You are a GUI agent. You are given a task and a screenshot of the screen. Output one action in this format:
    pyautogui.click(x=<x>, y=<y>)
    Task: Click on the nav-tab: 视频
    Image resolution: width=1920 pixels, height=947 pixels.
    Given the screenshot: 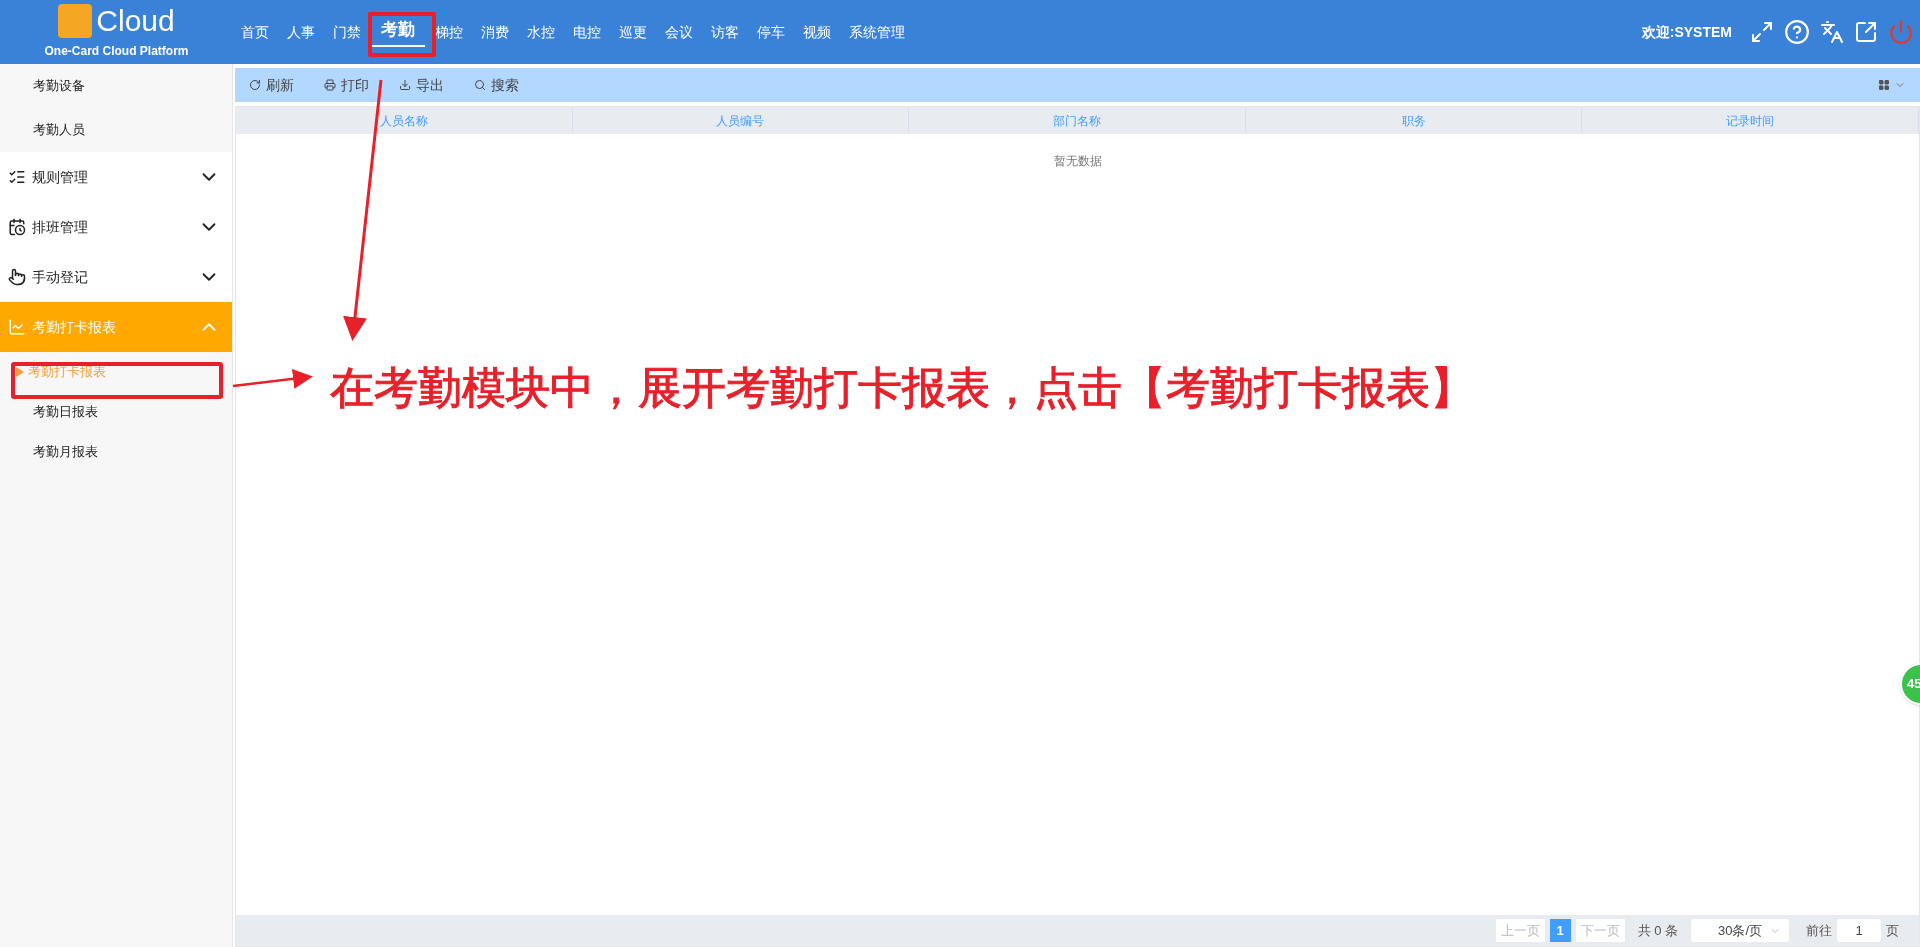 What is the action you would take?
    pyautogui.click(x=817, y=32)
    